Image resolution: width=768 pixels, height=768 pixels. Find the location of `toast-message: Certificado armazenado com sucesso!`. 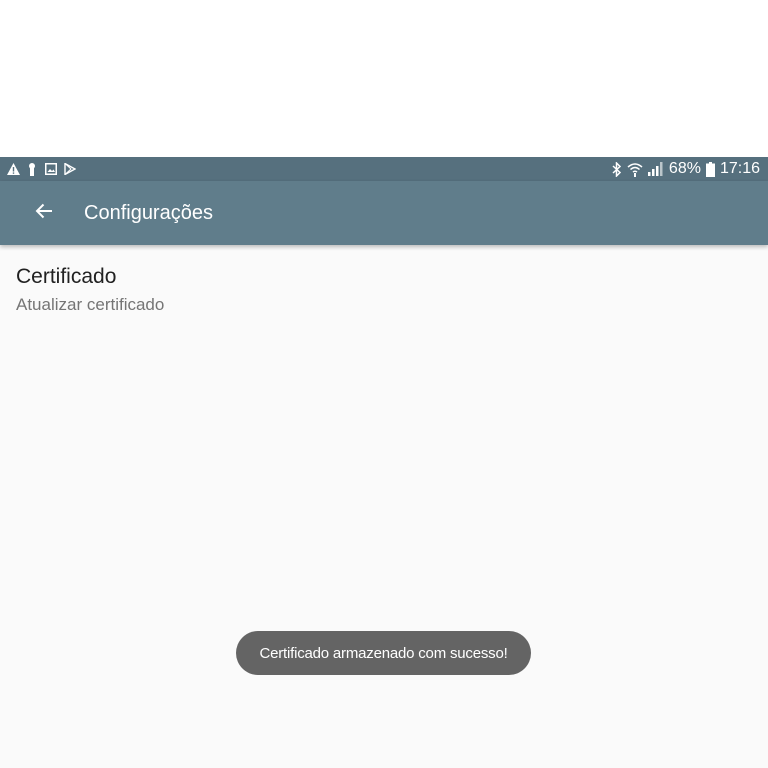

toast-message: Certificado armazenado com sucesso! is located at coordinates (383, 653).